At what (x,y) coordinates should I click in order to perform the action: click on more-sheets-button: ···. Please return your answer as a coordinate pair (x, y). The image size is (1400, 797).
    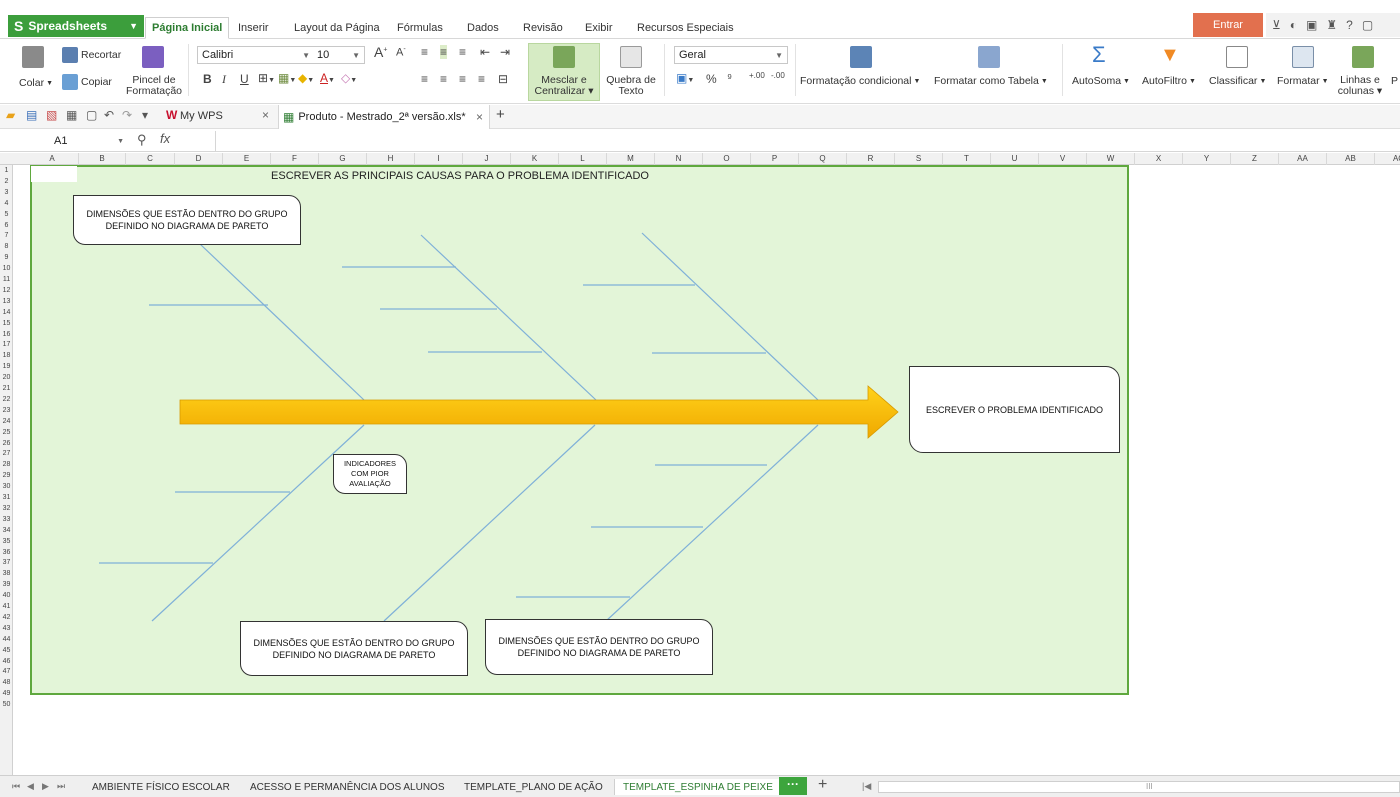
    Looking at the image, I should click on (793, 786).